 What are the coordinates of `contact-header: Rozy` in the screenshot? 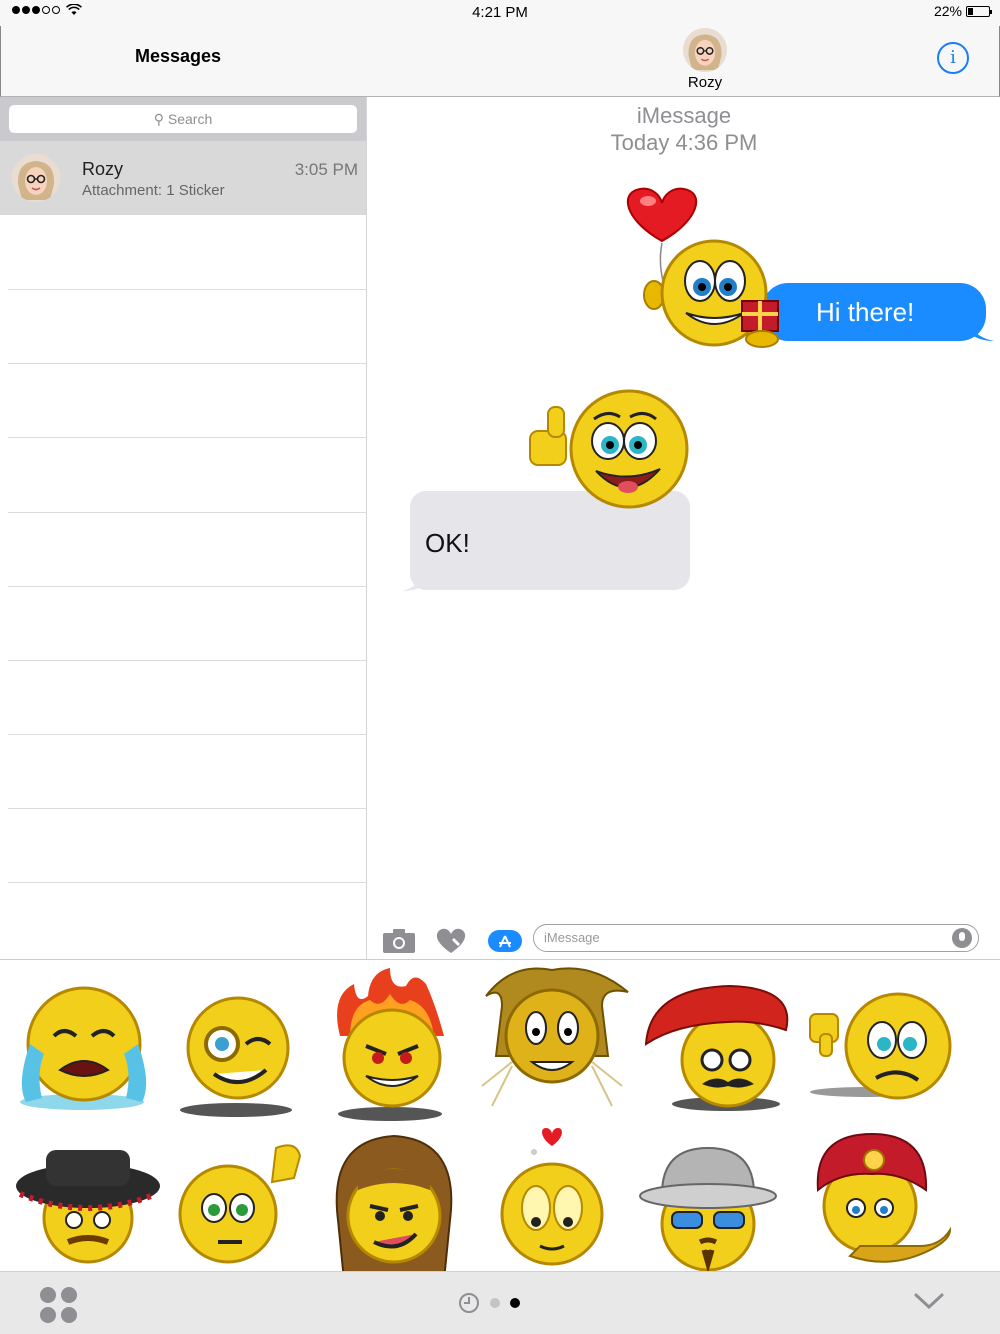 It's located at (705, 59).